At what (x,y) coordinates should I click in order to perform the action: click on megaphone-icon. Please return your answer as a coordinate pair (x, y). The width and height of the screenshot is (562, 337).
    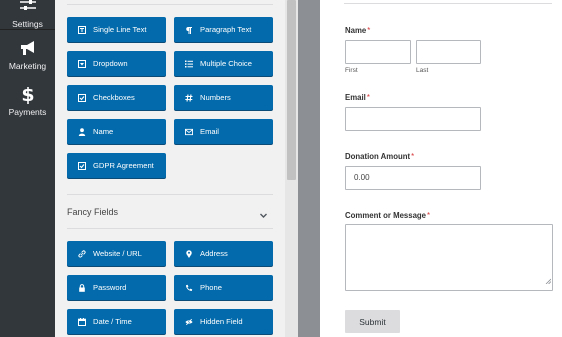
    Looking at the image, I should click on (28, 48).